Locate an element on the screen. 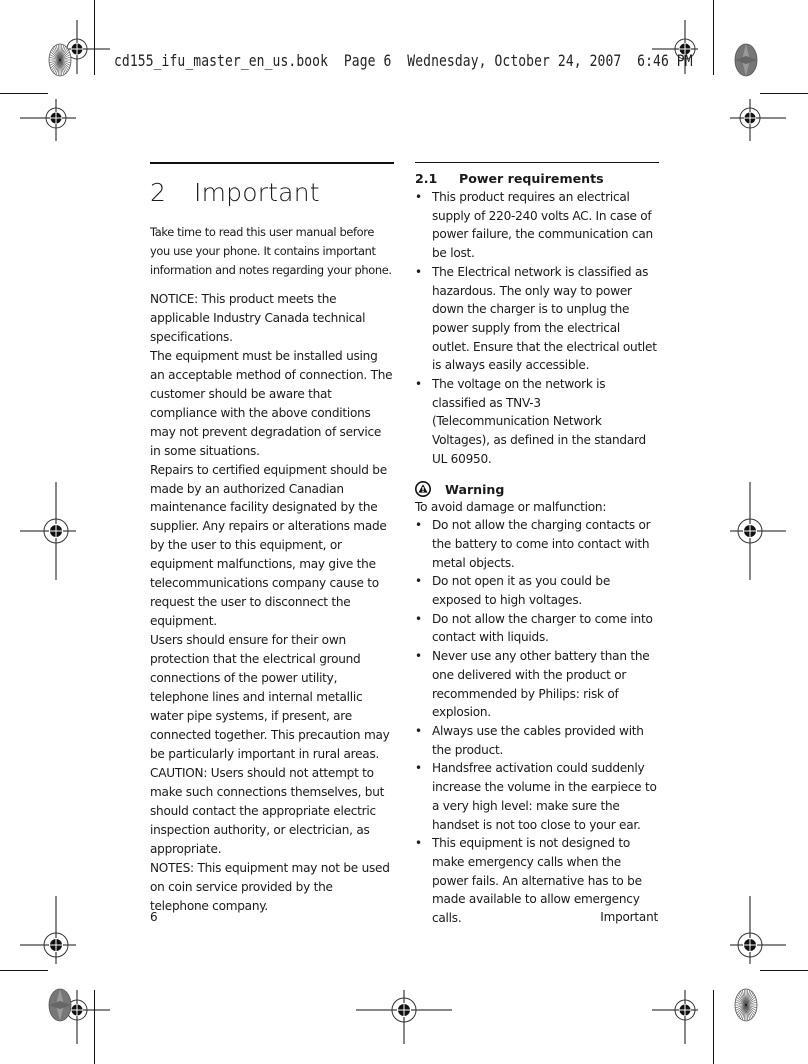 The height and width of the screenshot is (1064, 808). section-heading: 2.1 Power requirements is located at coordinates (537, 178).